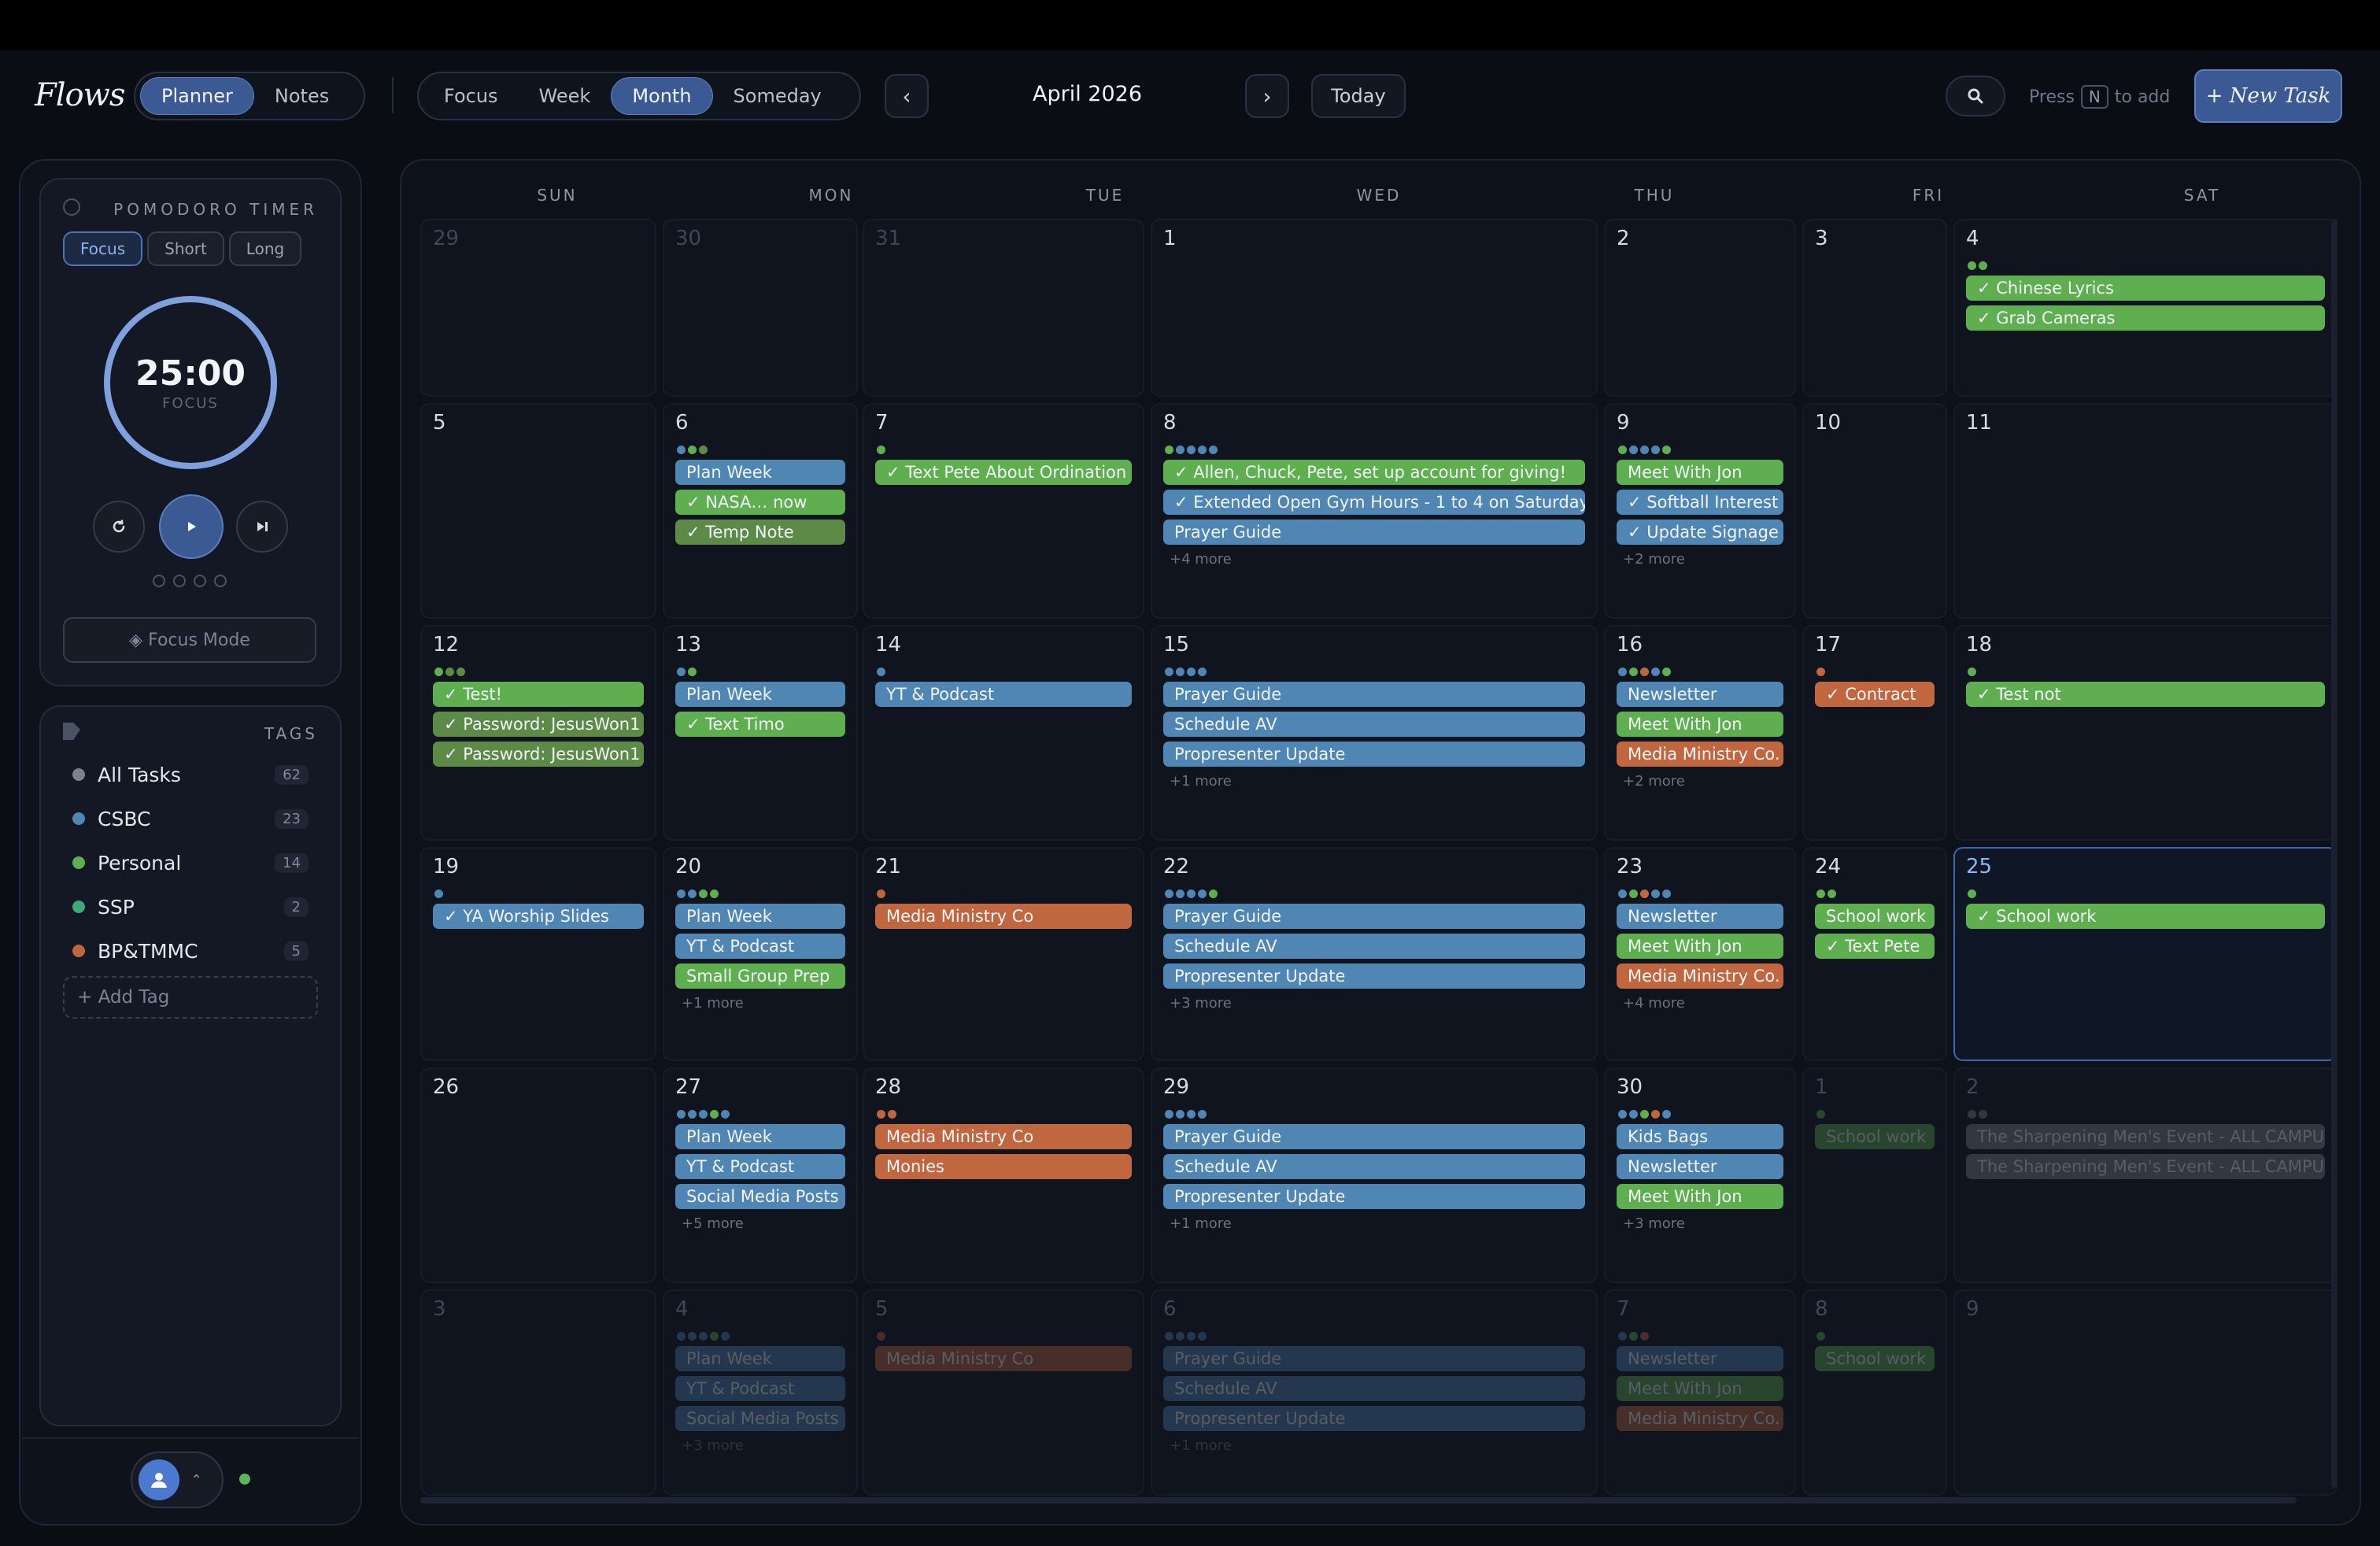 The height and width of the screenshot is (1546, 2380). Describe the element at coordinates (565, 96) in the screenshot. I see `tab-week: Week` at that location.